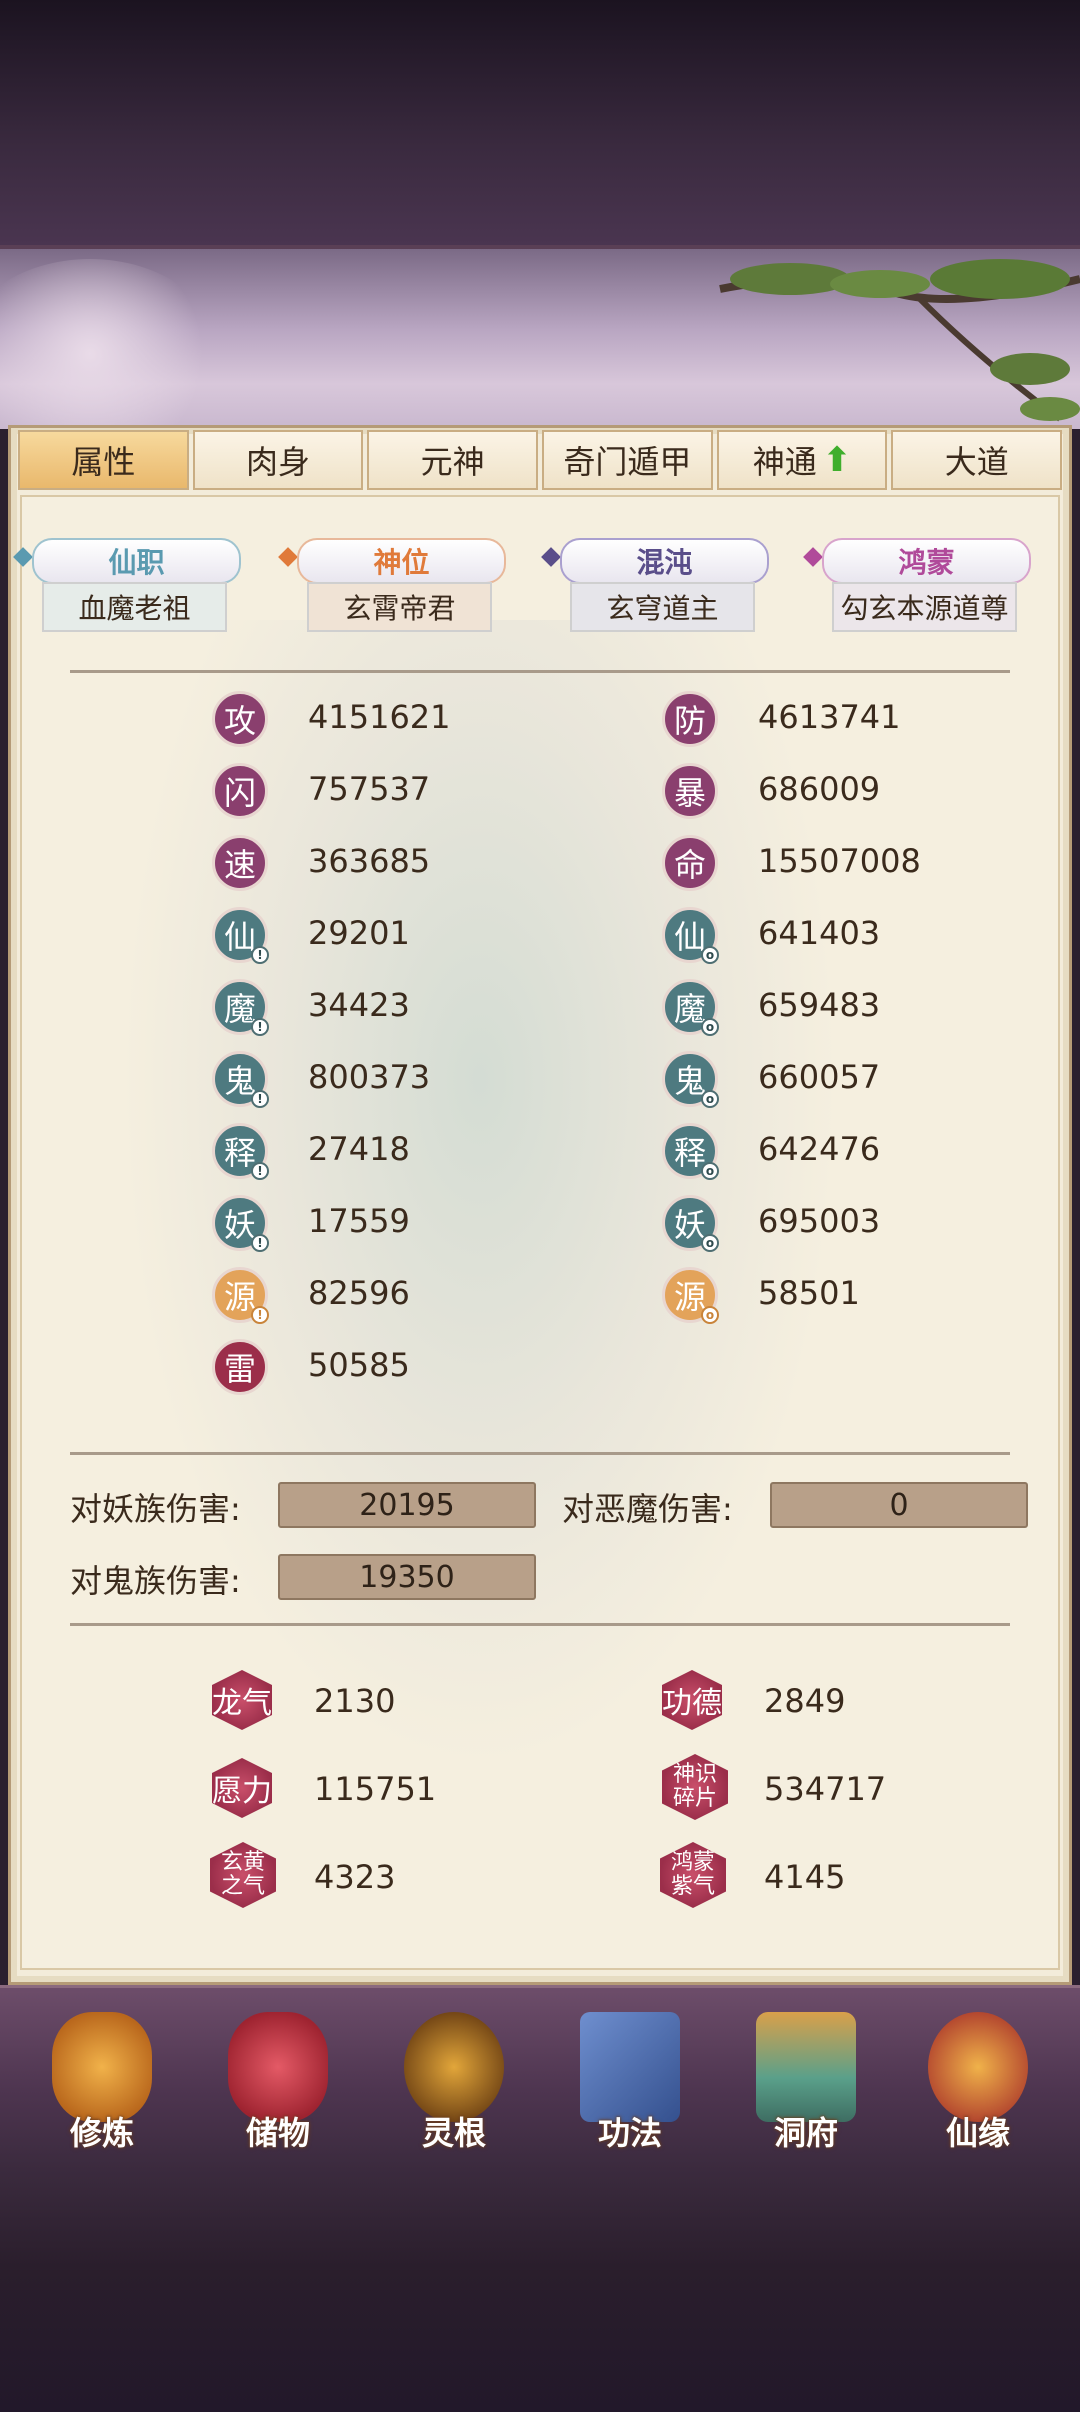 The height and width of the screenshot is (2412, 1080). Describe the element at coordinates (690, 1007) in the screenshot. I see `mo-defense-icon: 魔o` at that location.